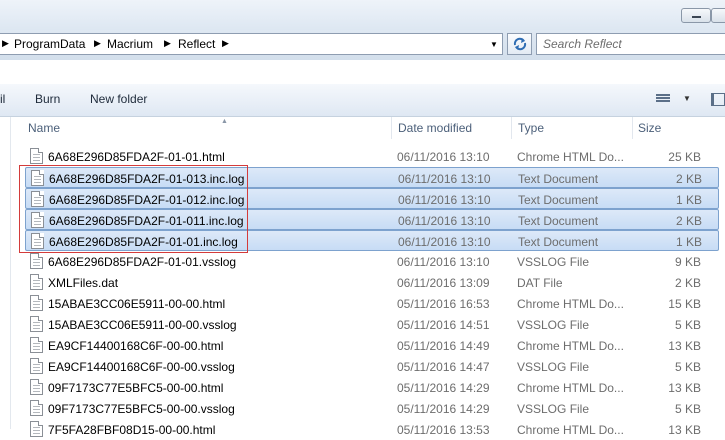 This screenshot has height=440, width=725. I want to click on file-date-modified: 06/11/2016 13:09, so click(443, 283).